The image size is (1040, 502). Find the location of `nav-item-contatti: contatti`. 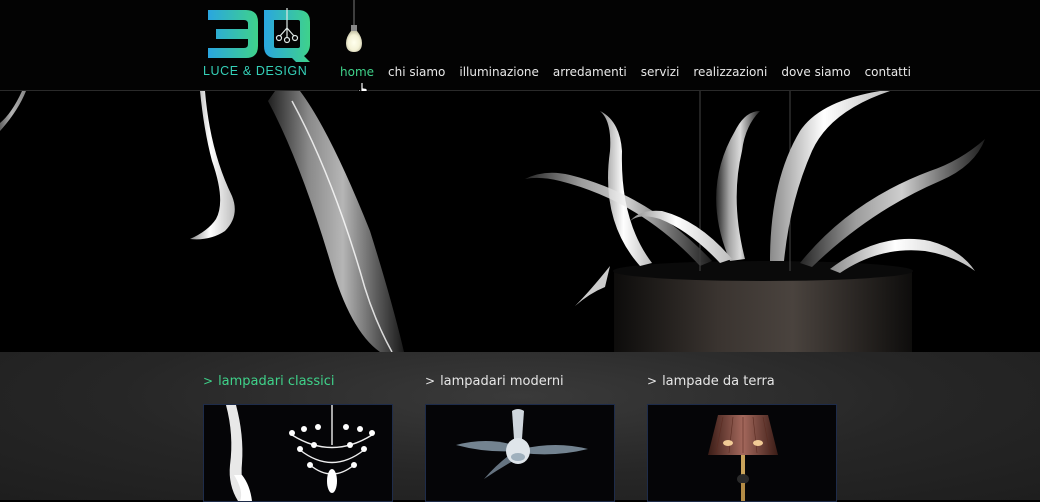

nav-item-contatti: contatti is located at coordinates (888, 73).